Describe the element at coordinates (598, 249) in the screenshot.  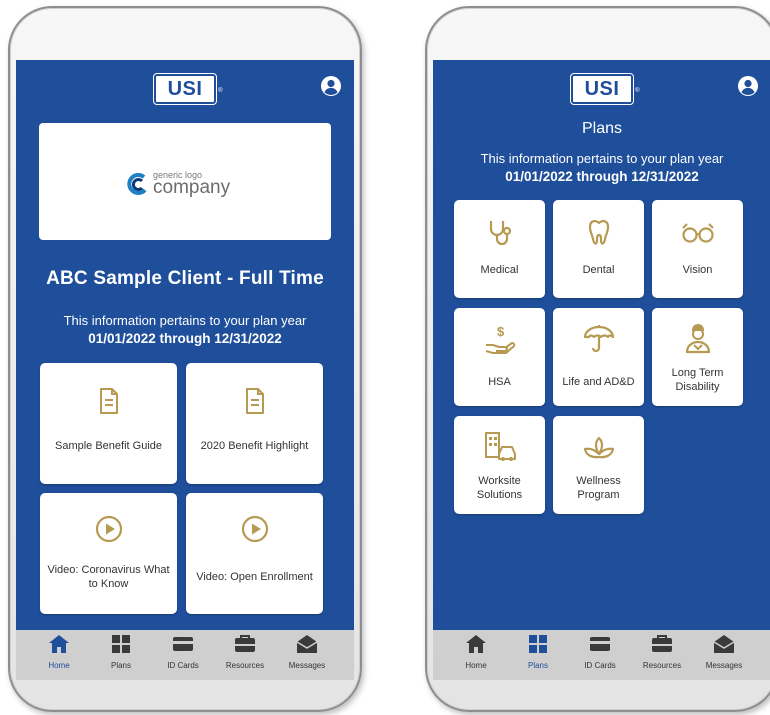
I see `tile-dental: Dental` at that location.